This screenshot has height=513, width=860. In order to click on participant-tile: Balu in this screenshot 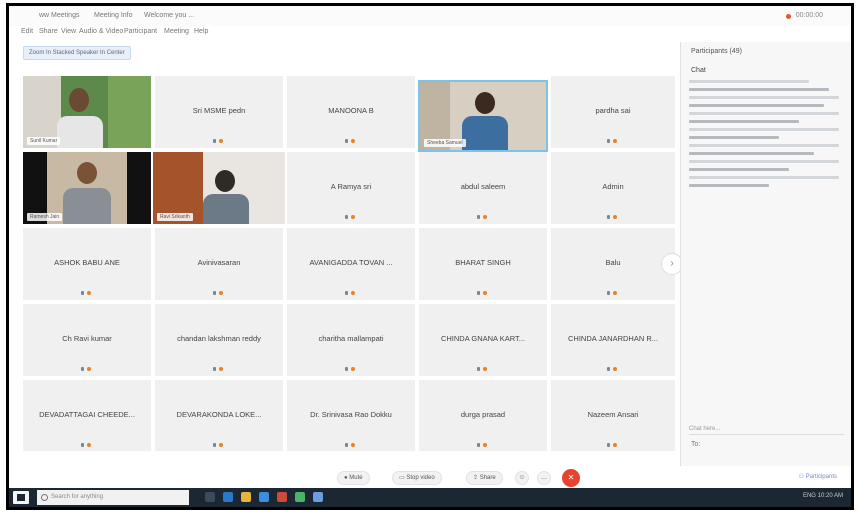, I will do `click(613, 264)`.